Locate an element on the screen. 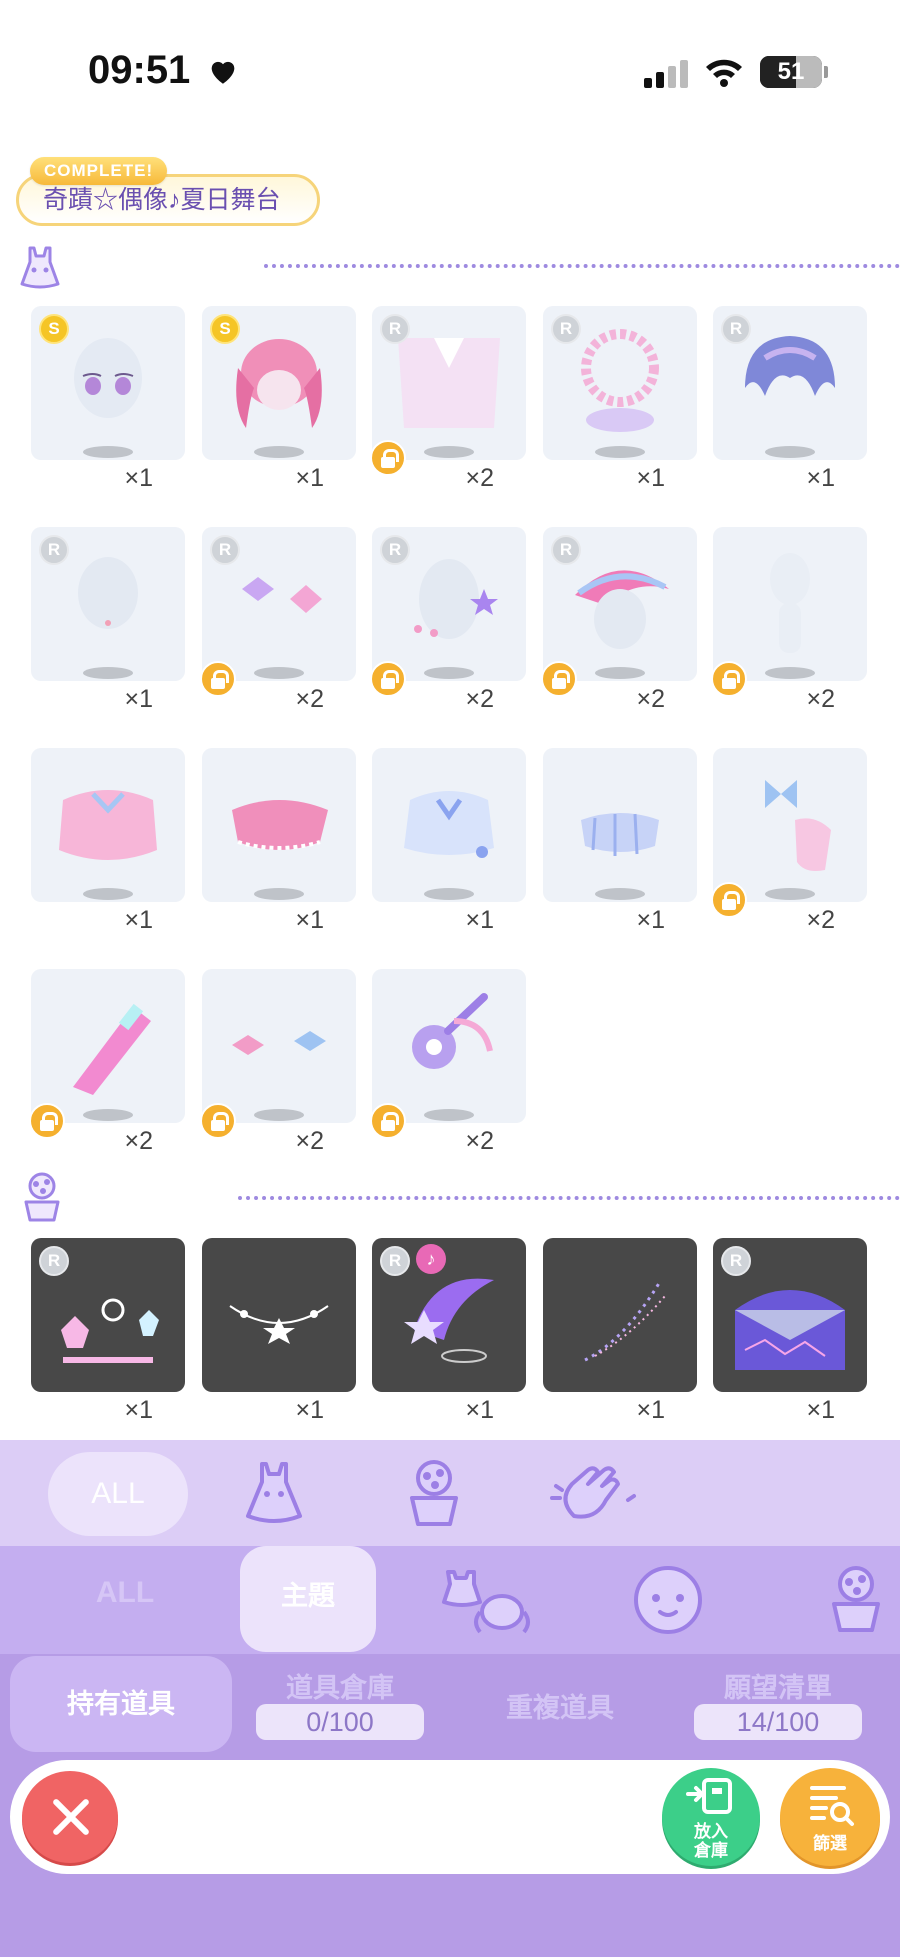 The image size is (900, 1957). store-button-label: 放入 倉庫 is located at coordinates (711, 1841).